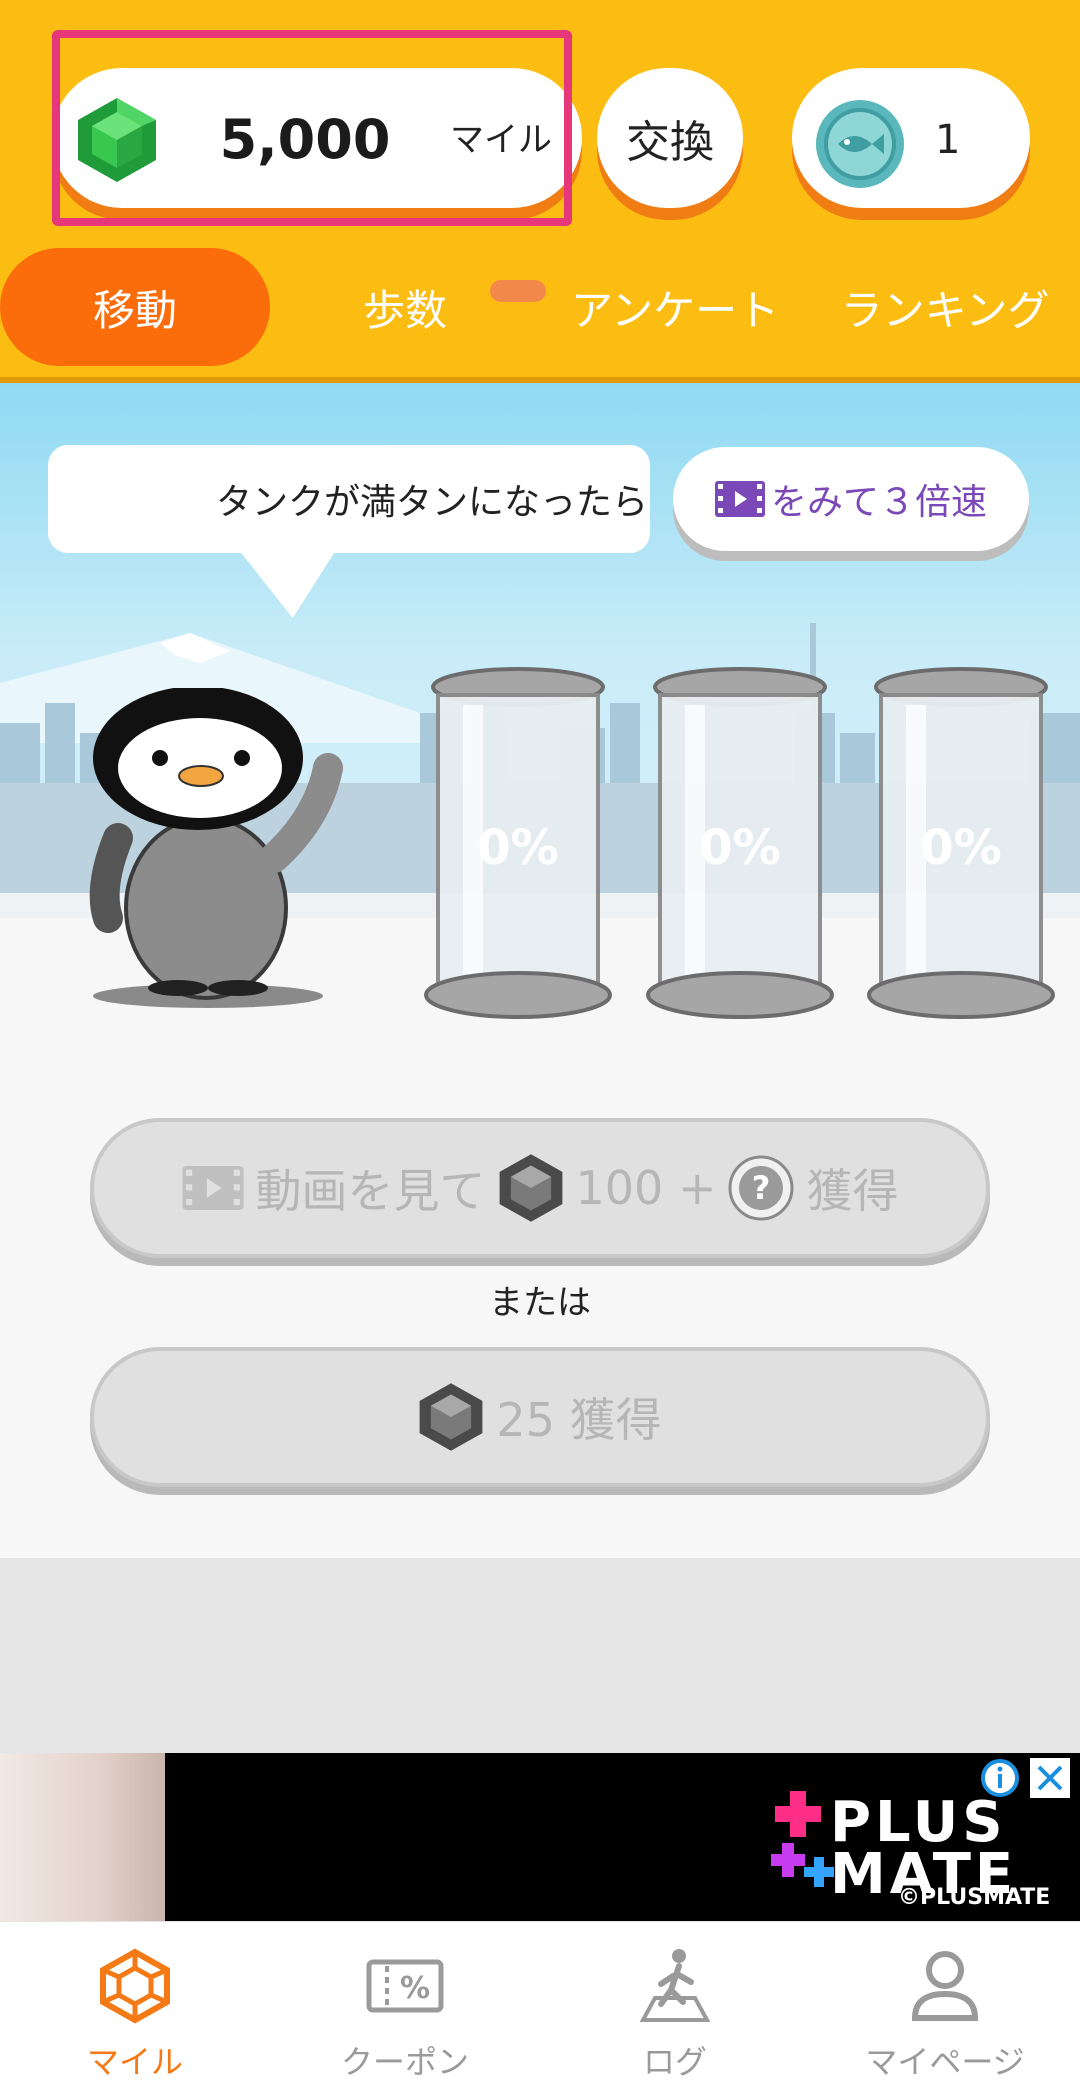  Describe the element at coordinates (135, 1986) in the screenshot. I see `hexagon-gem-icon` at that location.